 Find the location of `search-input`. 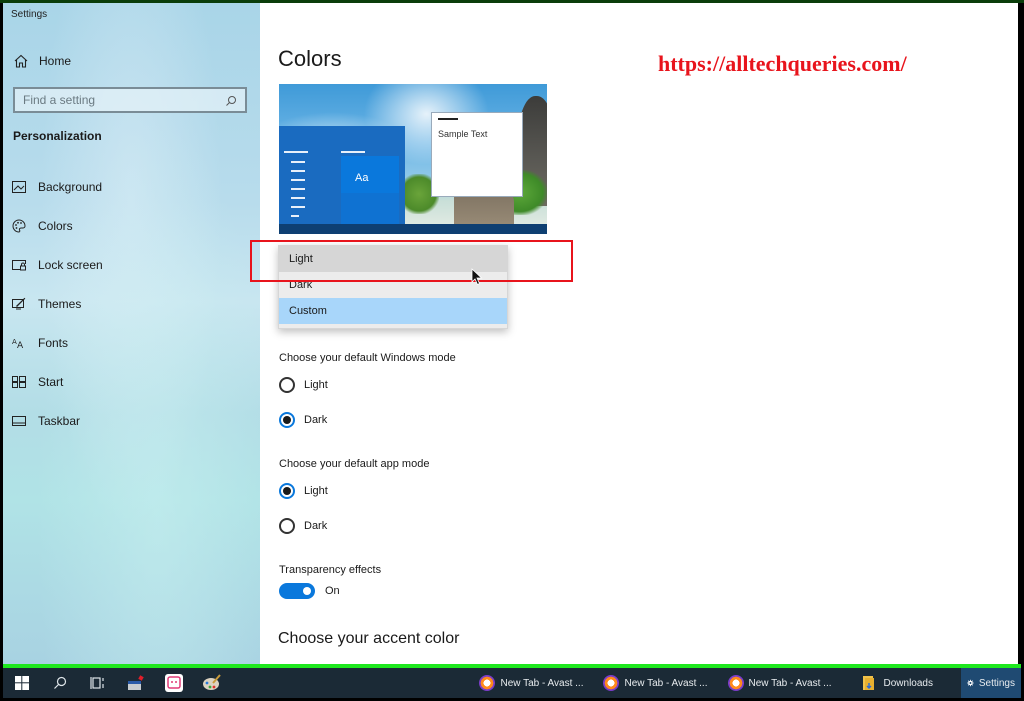

search-input is located at coordinates (124, 100).